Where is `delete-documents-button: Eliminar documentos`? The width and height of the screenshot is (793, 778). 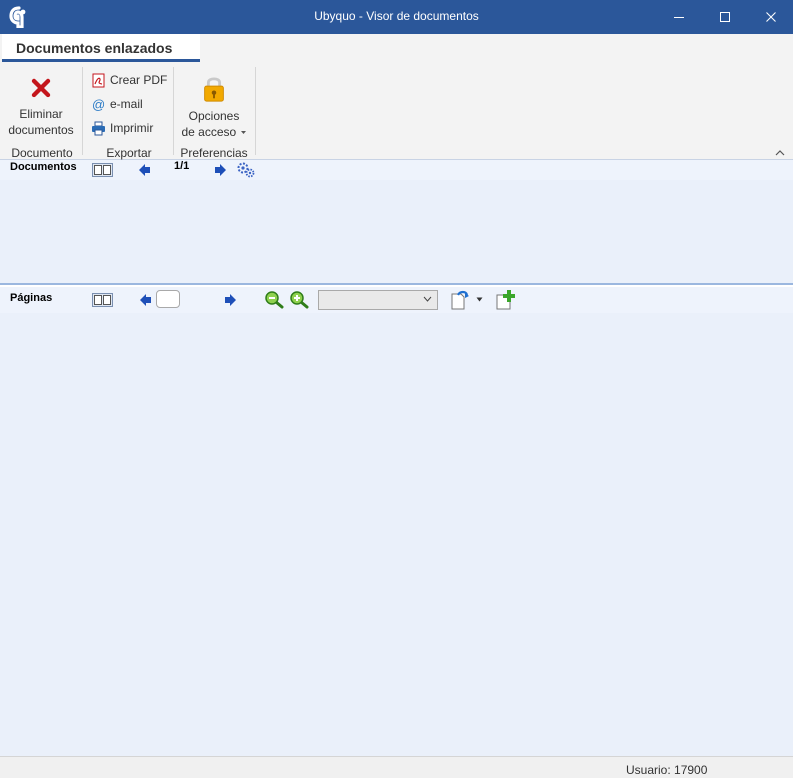 delete-documents-button: Eliminar documentos is located at coordinates (41, 102).